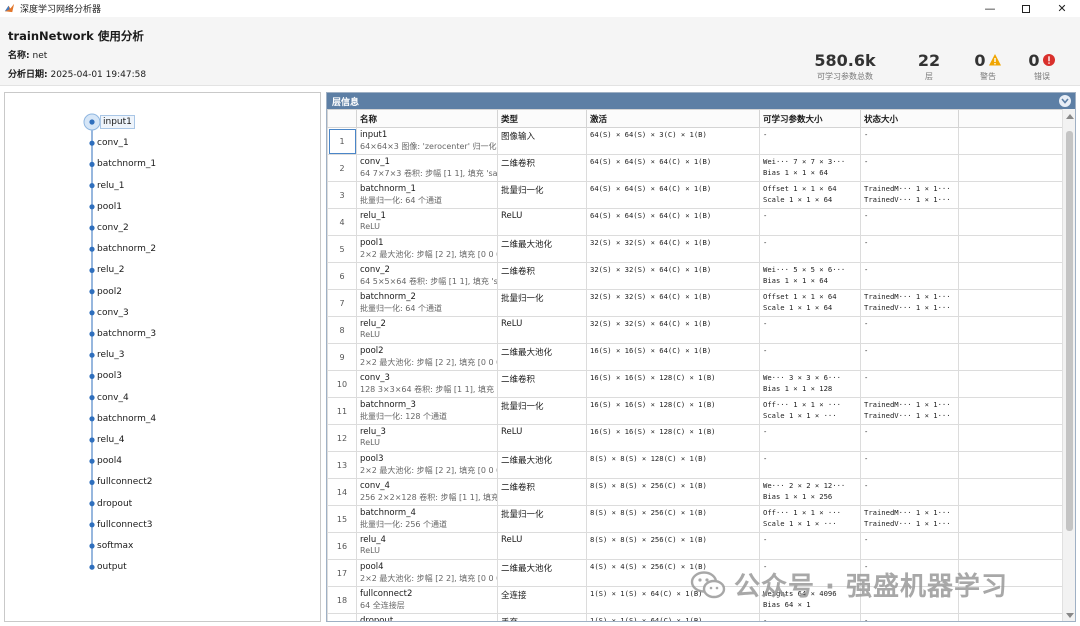  What do you see at coordinates (109, 292) in the screenshot?
I see `graph-node-pool2: pool2` at bounding box center [109, 292].